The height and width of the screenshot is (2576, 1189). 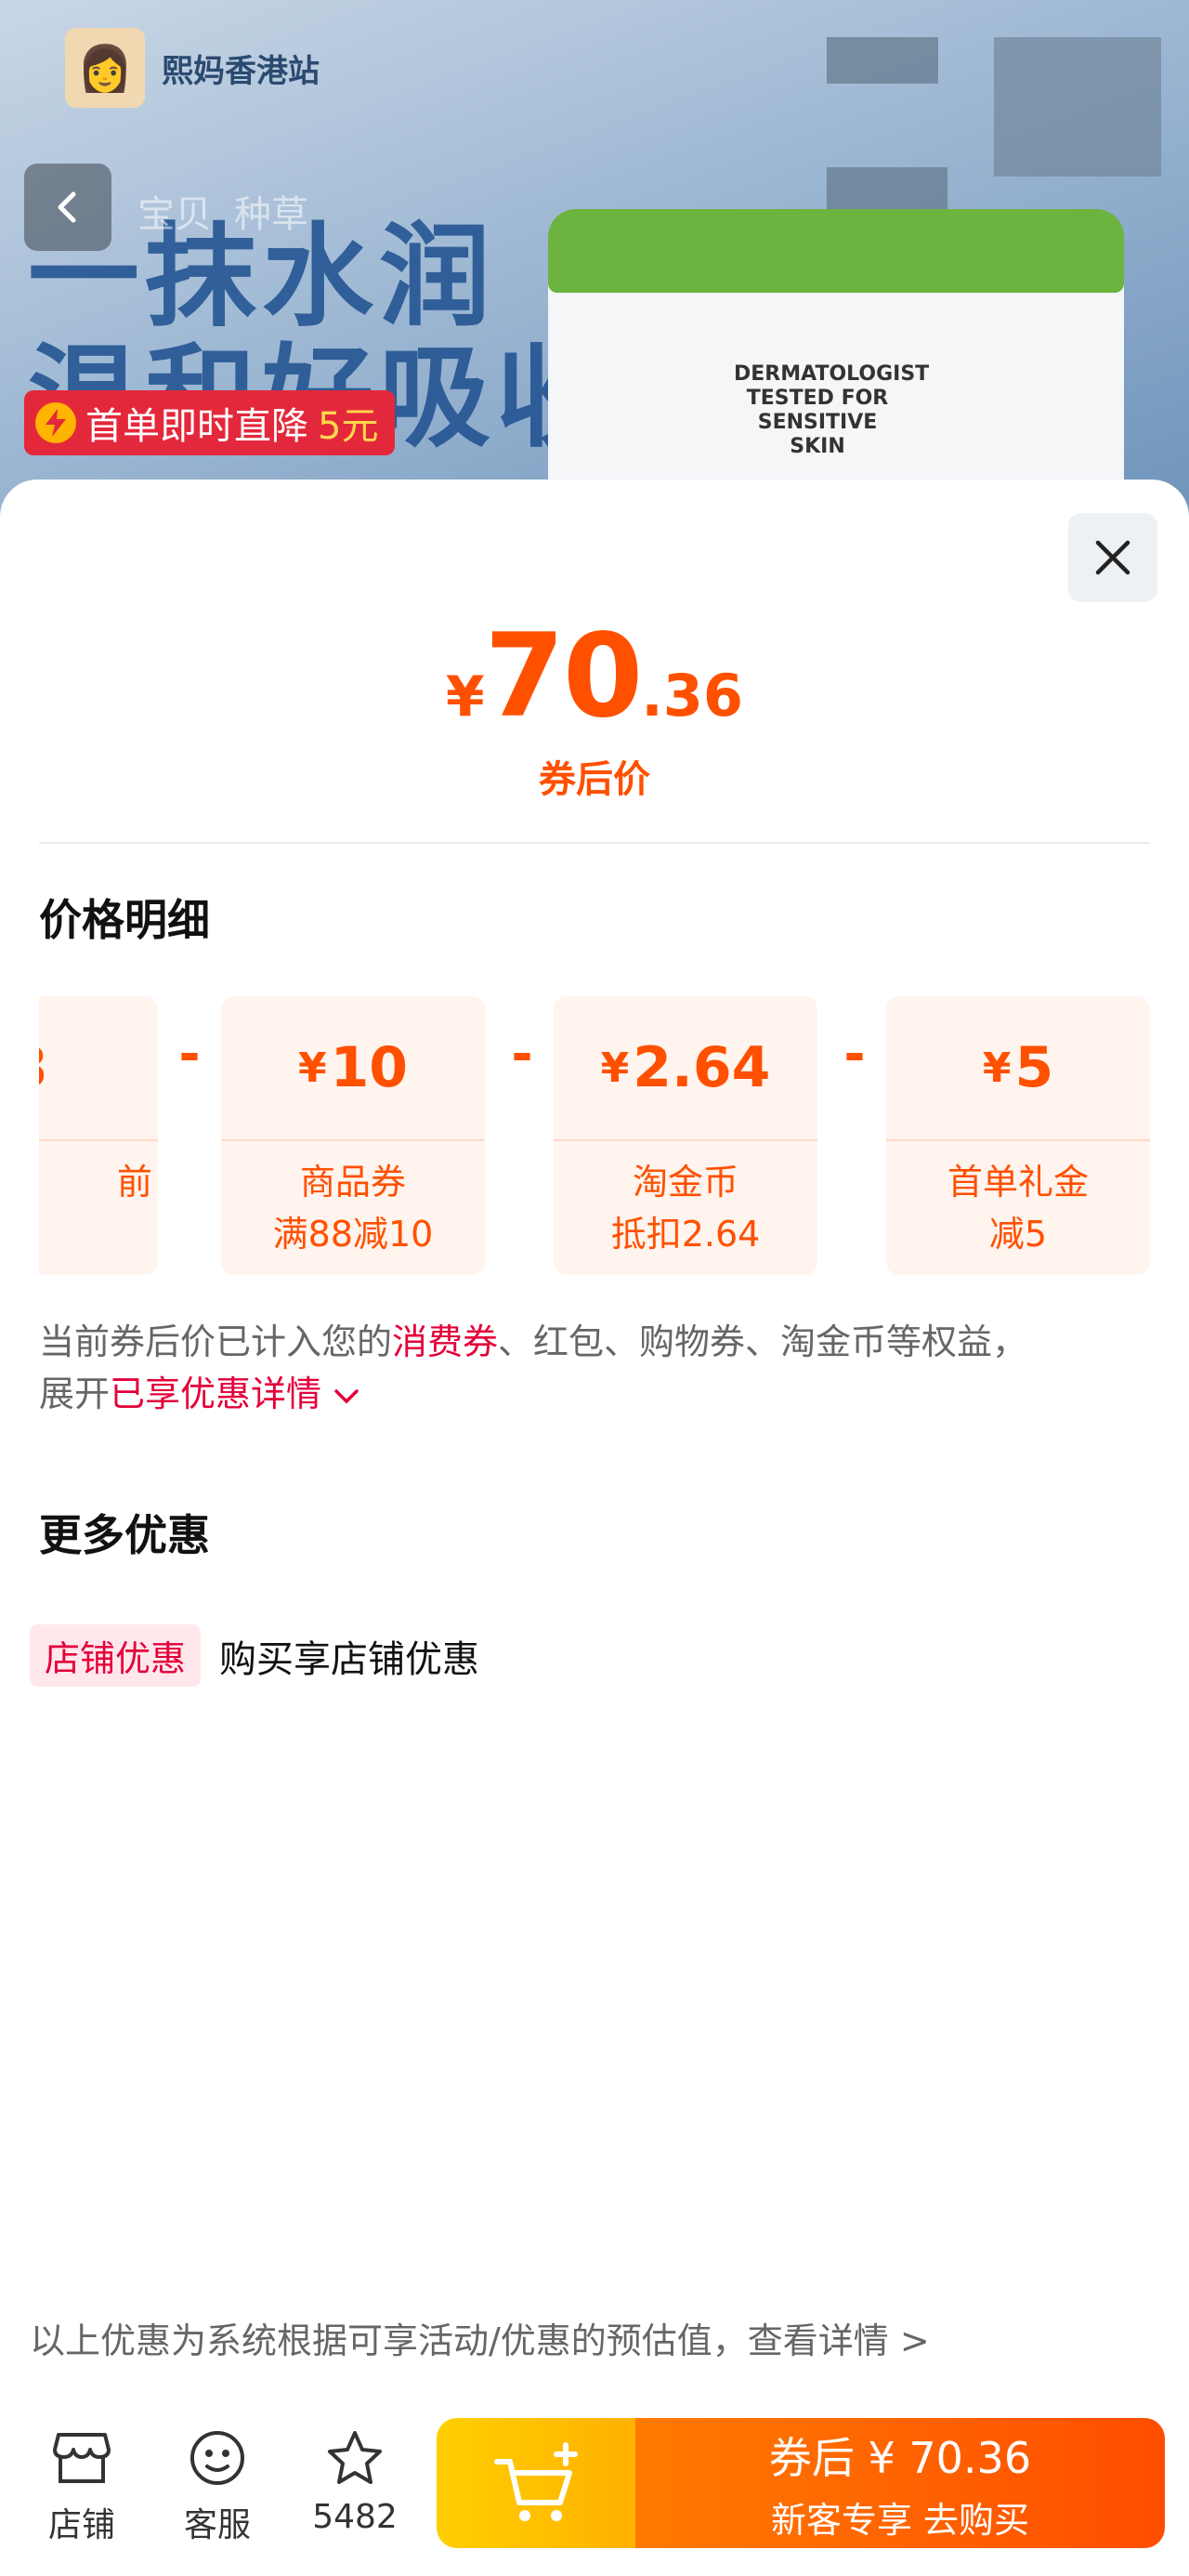 I want to click on card-desc-2: 减5, so click(x=1018, y=1234).